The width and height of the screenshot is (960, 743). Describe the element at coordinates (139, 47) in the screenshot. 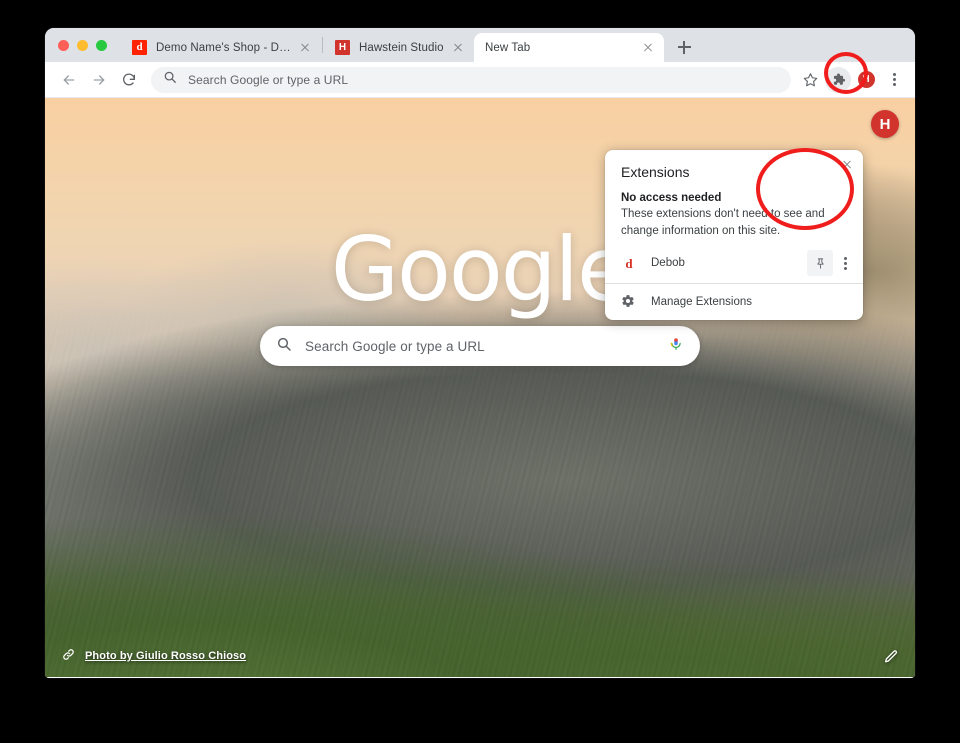

I see `depop-favicon: d` at that location.